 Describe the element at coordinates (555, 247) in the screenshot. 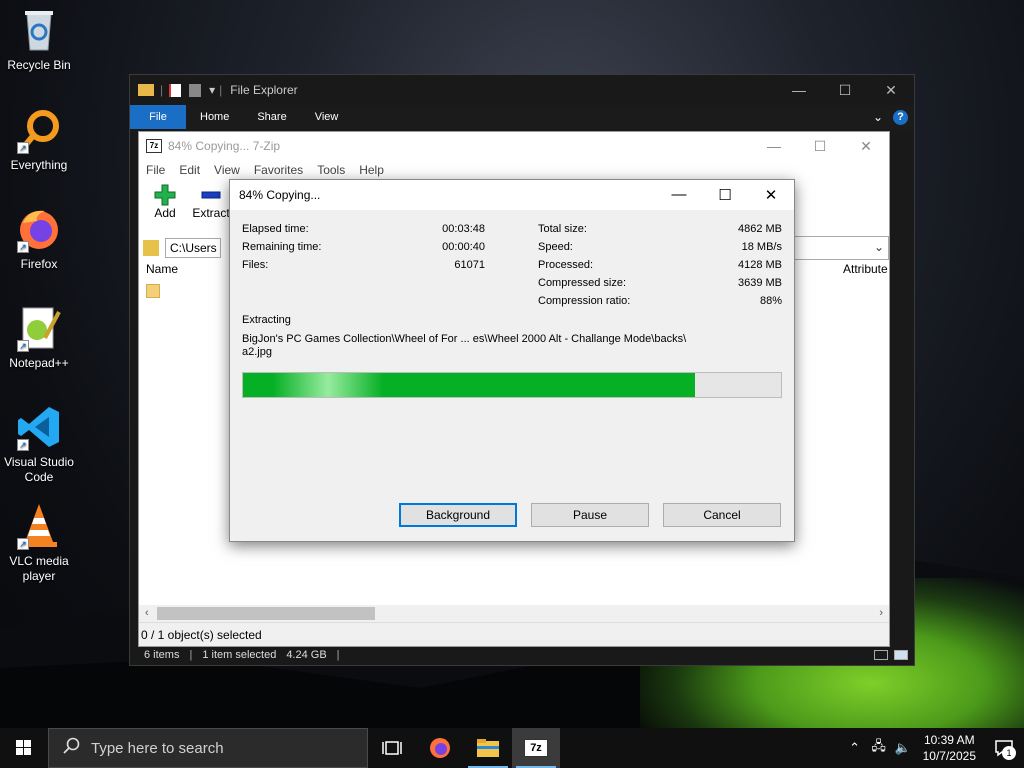

I see `speed-label: Speed:` at that location.